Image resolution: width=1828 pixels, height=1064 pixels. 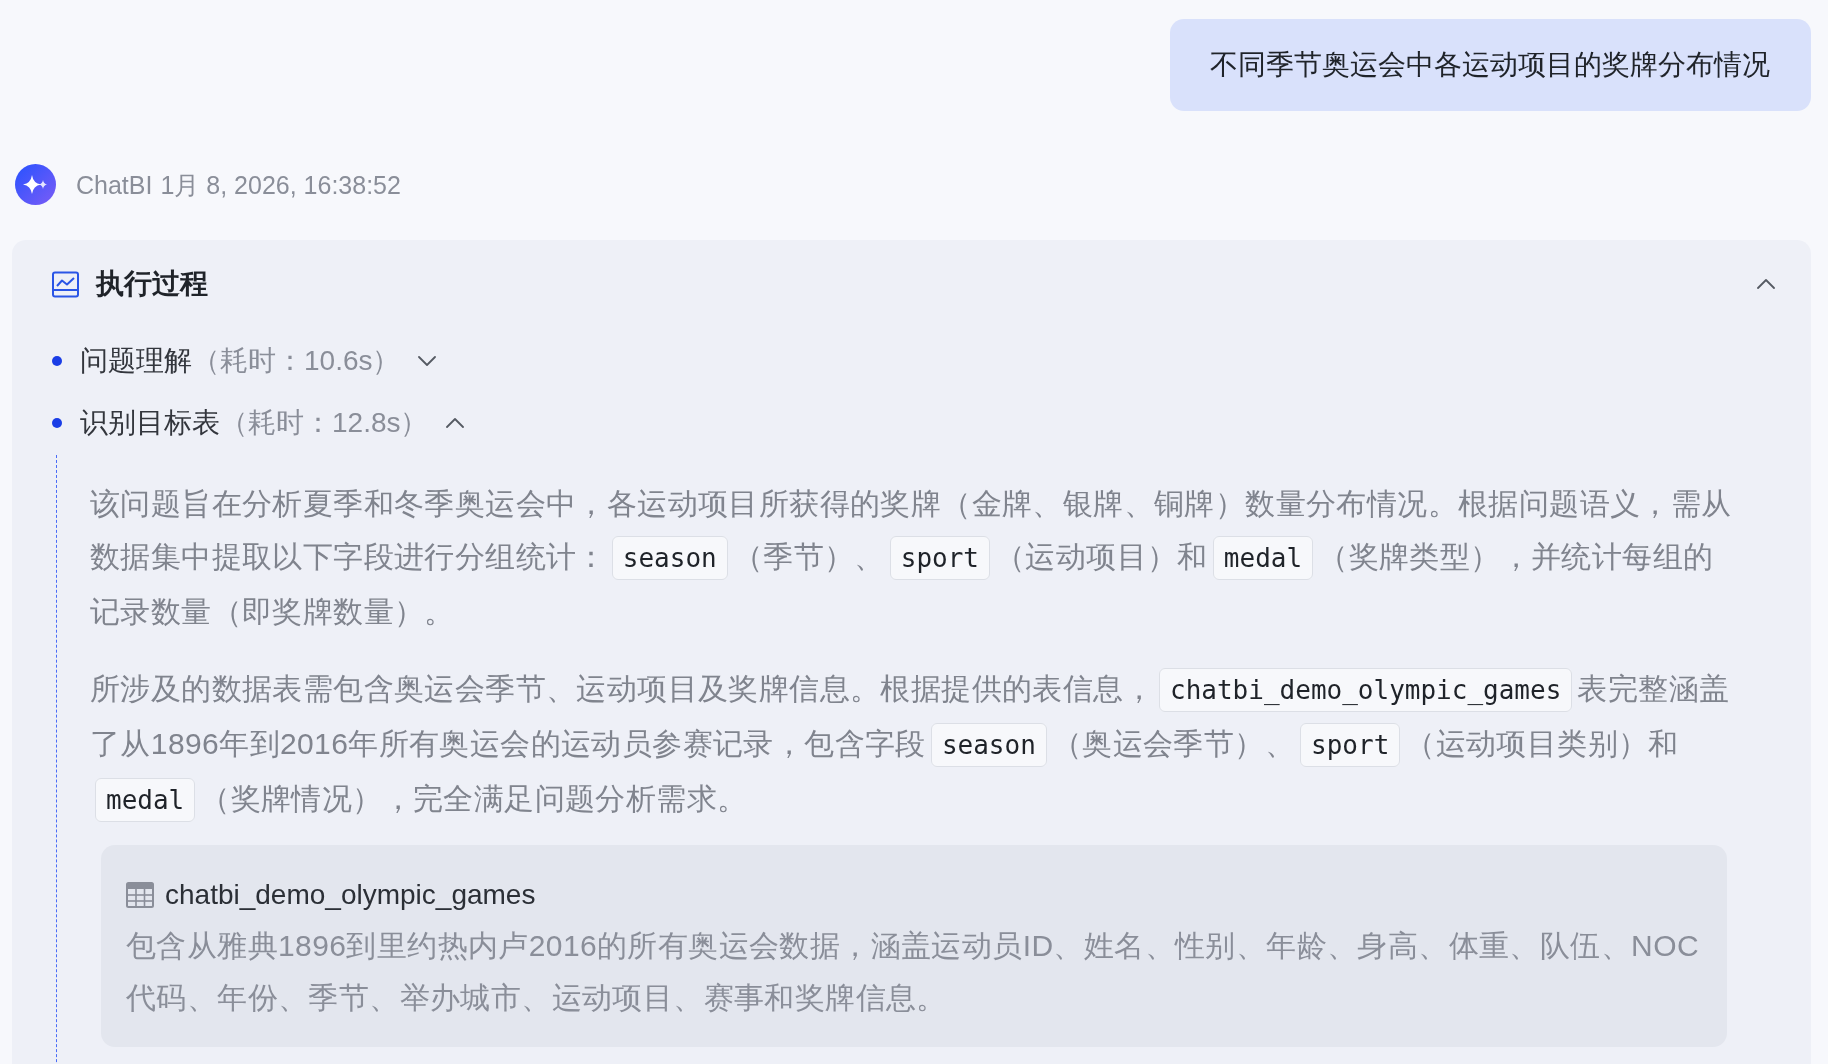 What do you see at coordinates (114, 185) in the screenshot?
I see `sender-name: ChatBI` at bounding box center [114, 185].